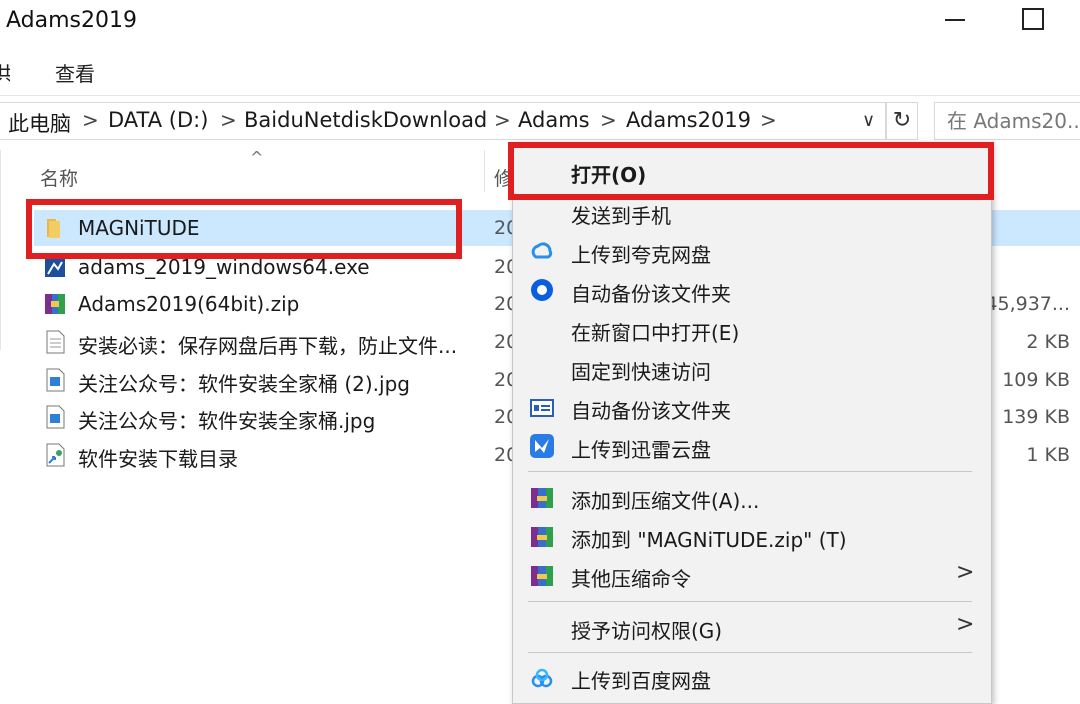 This screenshot has width=1080, height=704. What do you see at coordinates (188, 304) in the screenshot?
I see `file-name: Adams2019(64bit).zip` at bounding box center [188, 304].